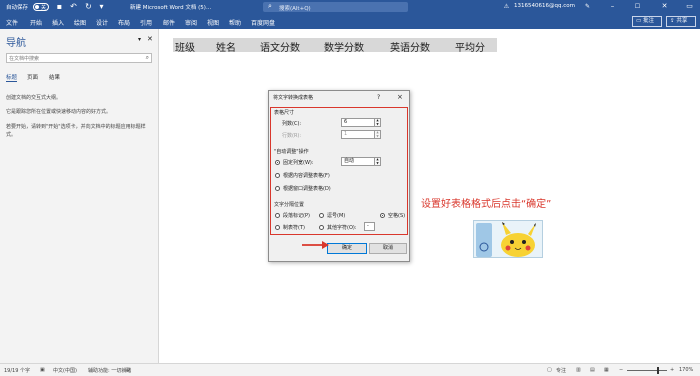 The width and height of the screenshot is (700, 376). I want to click on pikachu-sticker, so click(508, 239).